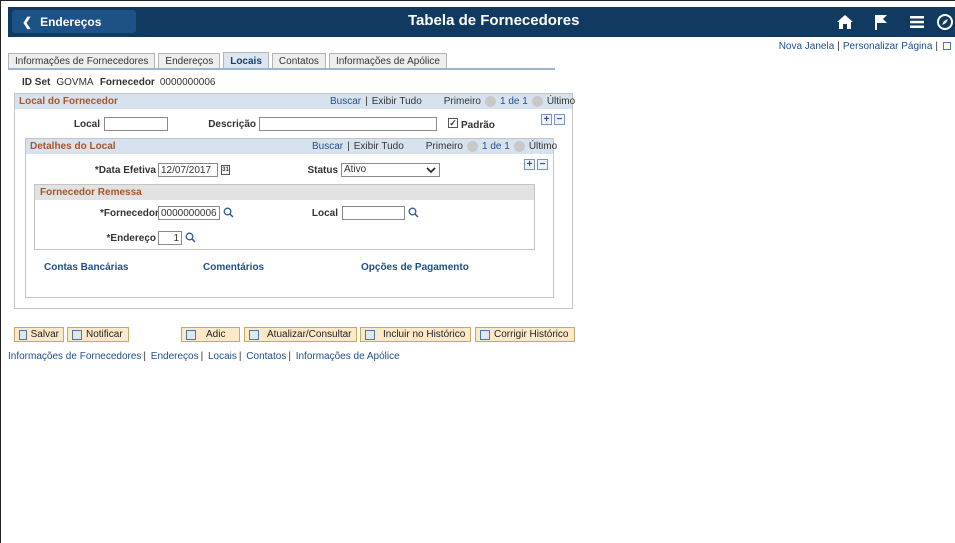 This screenshot has height=543, width=955. Describe the element at coordinates (189, 213) in the screenshot. I see `remit-vendor-input` at that location.